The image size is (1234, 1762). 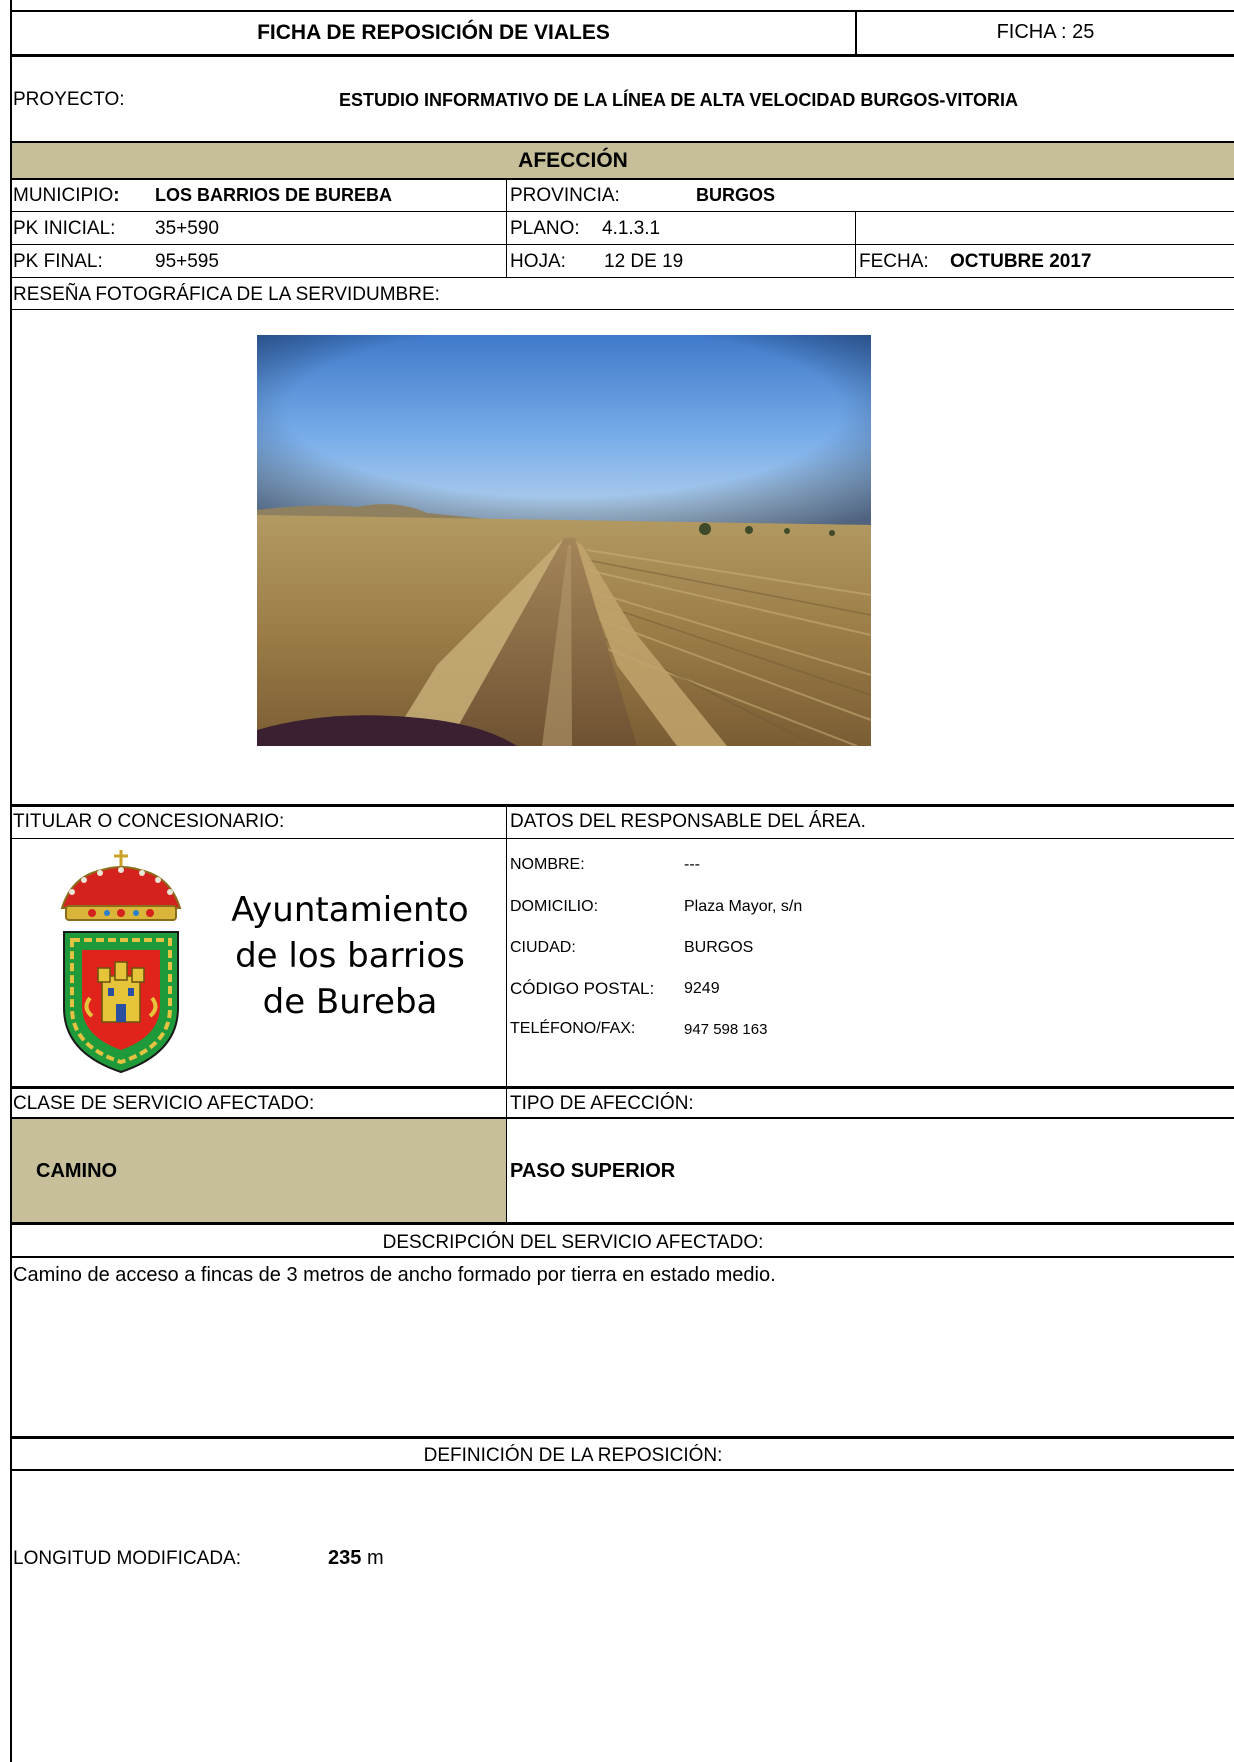 What do you see at coordinates (127, 1558) in the screenshot?
I see `longitud-label: LONGITUD MODIFICADA:` at bounding box center [127, 1558].